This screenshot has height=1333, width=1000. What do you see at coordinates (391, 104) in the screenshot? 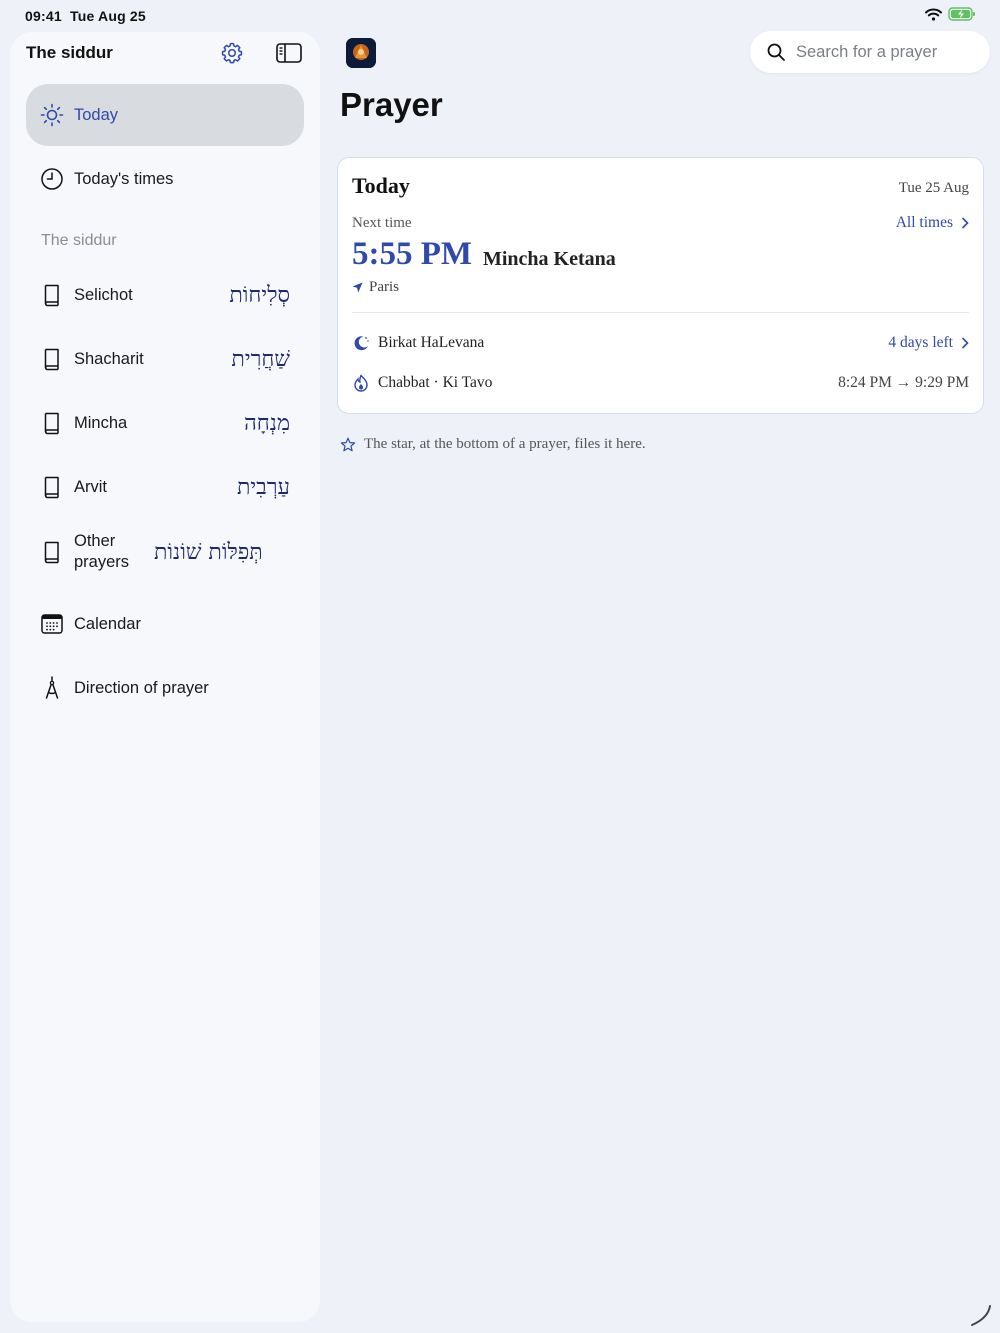
I see `page-title: Prayer` at bounding box center [391, 104].